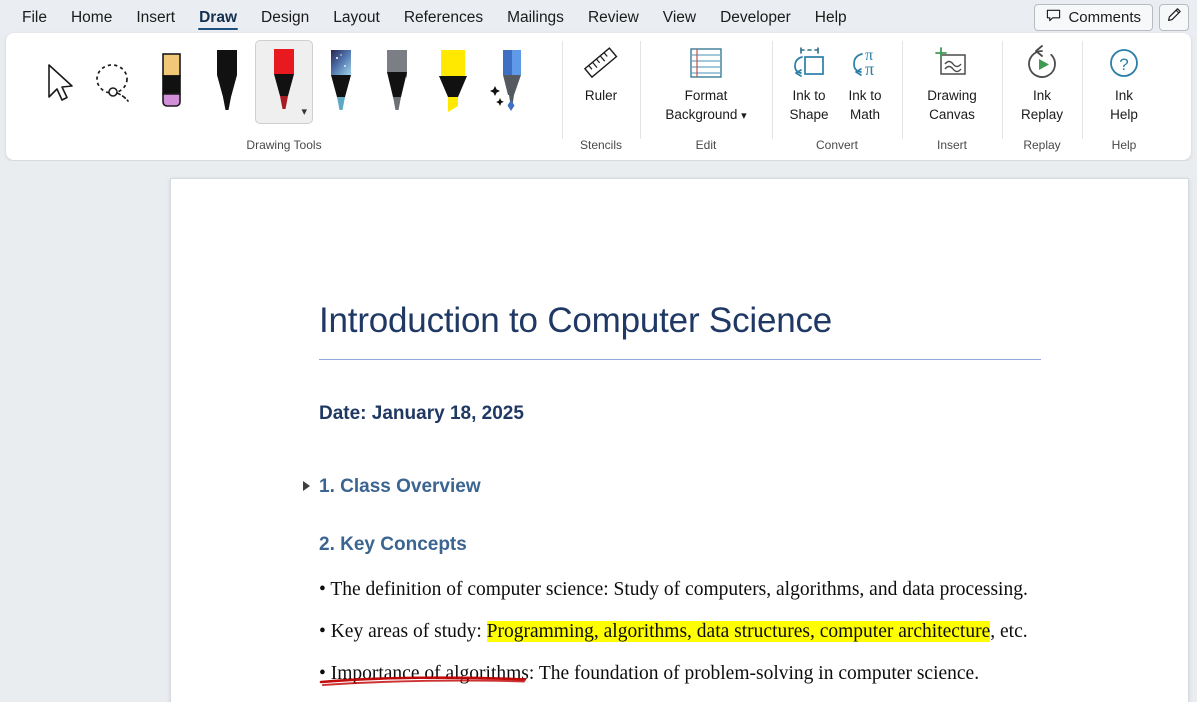 The image size is (1197, 702). Describe the element at coordinates (400, 486) in the screenshot. I see `heading-class-overview: 1. Class Overview` at that location.